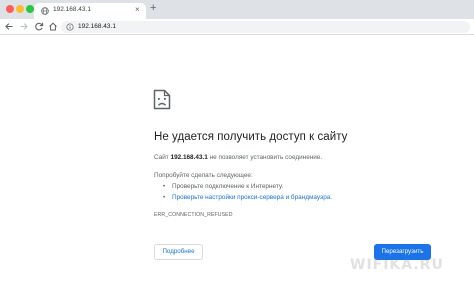 The image size is (474, 283). I want to click on error-title: Не удается получить доступ к сайту, so click(251, 137).